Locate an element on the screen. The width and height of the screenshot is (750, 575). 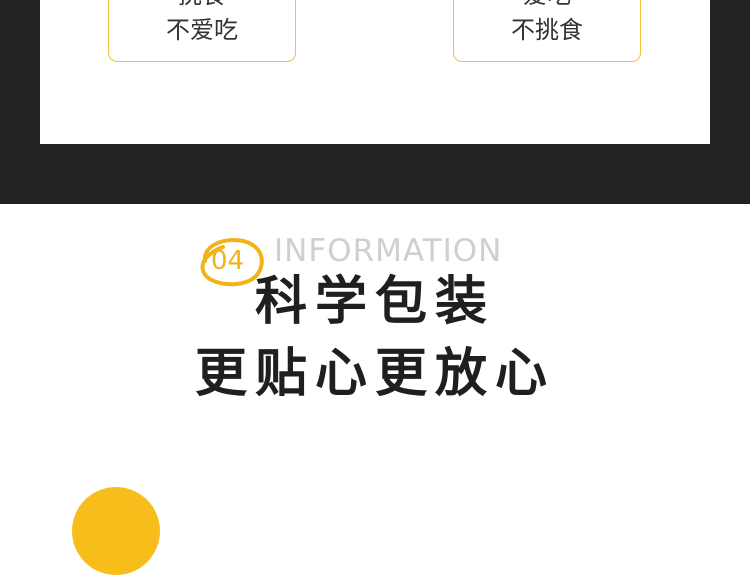
section-number: 04 is located at coordinates (228, 261).